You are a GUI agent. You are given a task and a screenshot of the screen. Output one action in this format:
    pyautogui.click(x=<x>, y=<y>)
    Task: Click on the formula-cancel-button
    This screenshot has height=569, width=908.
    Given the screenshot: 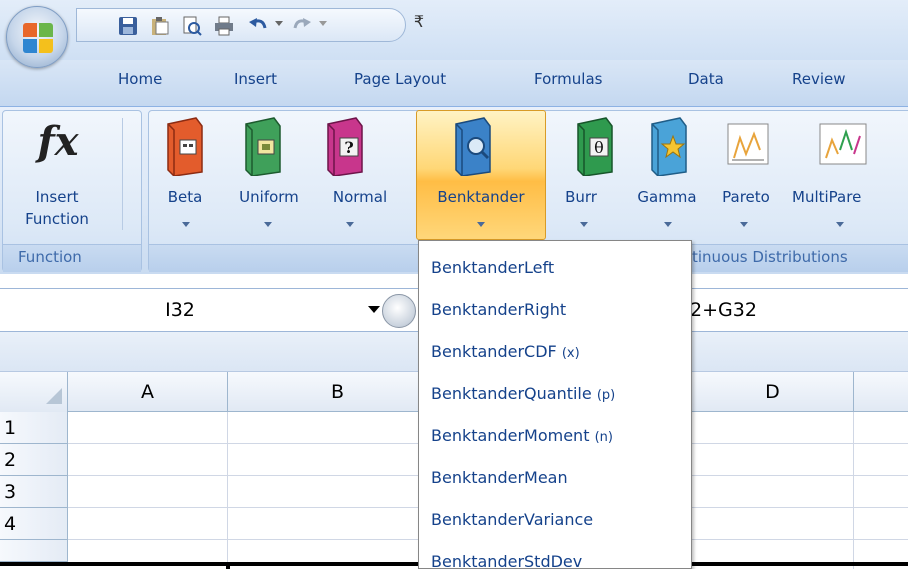 What is the action you would take?
    pyautogui.click(x=399, y=311)
    